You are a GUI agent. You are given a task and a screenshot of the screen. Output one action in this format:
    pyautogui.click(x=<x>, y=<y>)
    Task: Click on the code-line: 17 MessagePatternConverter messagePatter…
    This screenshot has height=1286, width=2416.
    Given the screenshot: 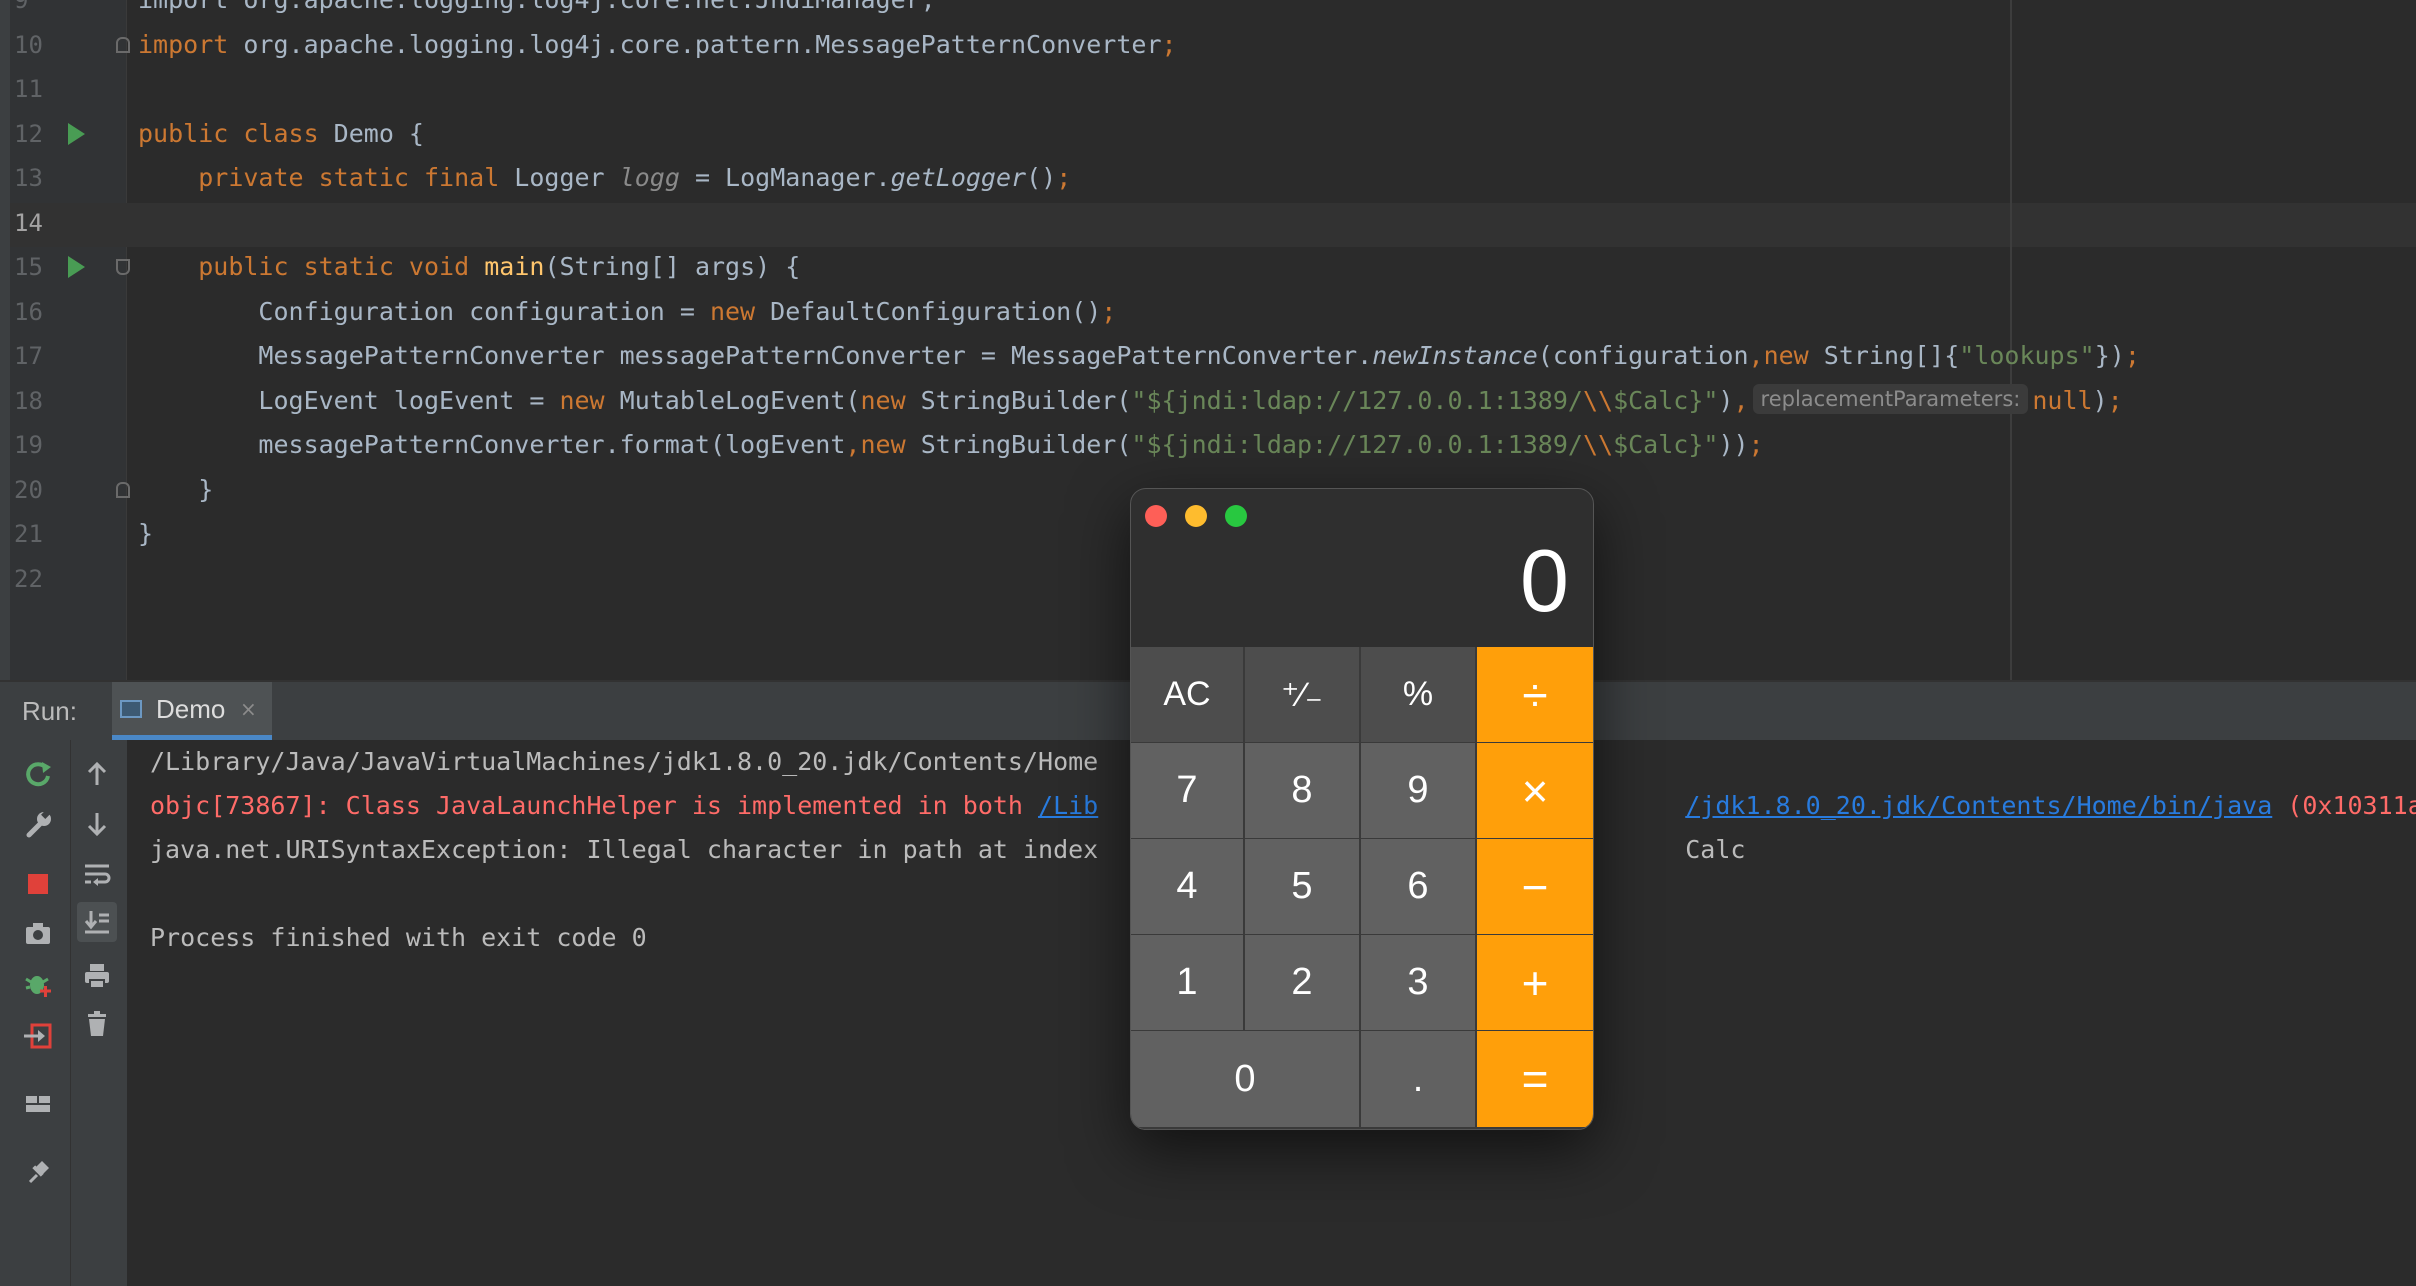 What is the action you would take?
    pyautogui.click(x=1208, y=356)
    